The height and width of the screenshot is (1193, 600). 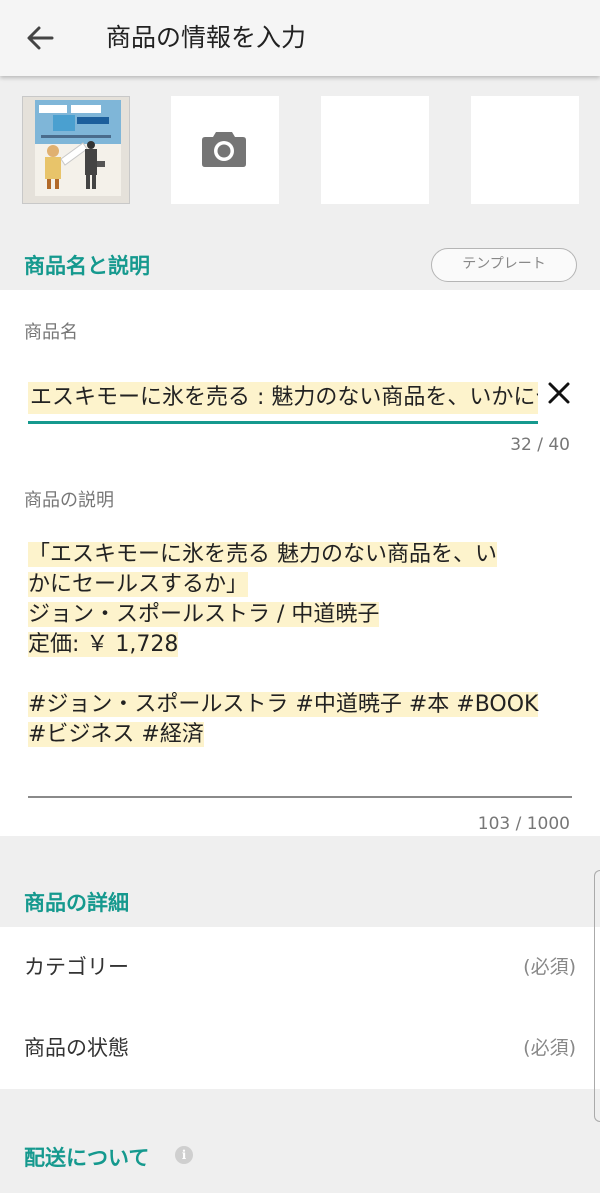 What do you see at coordinates (300, 797) in the screenshot?
I see `description-underline` at bounding box center [300, 797].